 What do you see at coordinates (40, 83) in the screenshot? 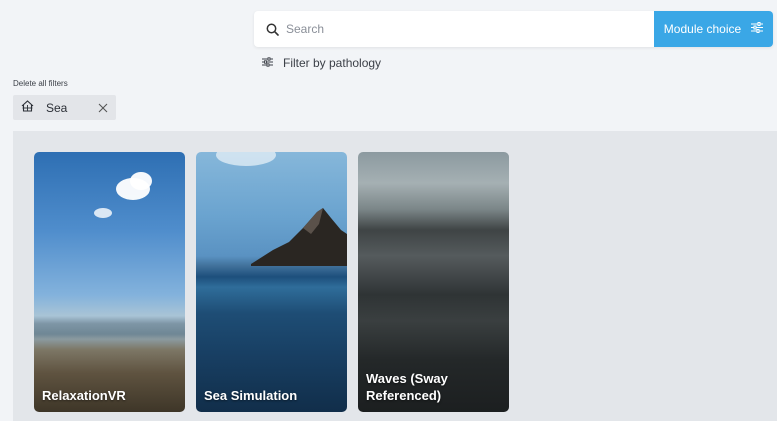
I see `delete-all-filters-link: Delete all filters` at bounding box center [40, 83].